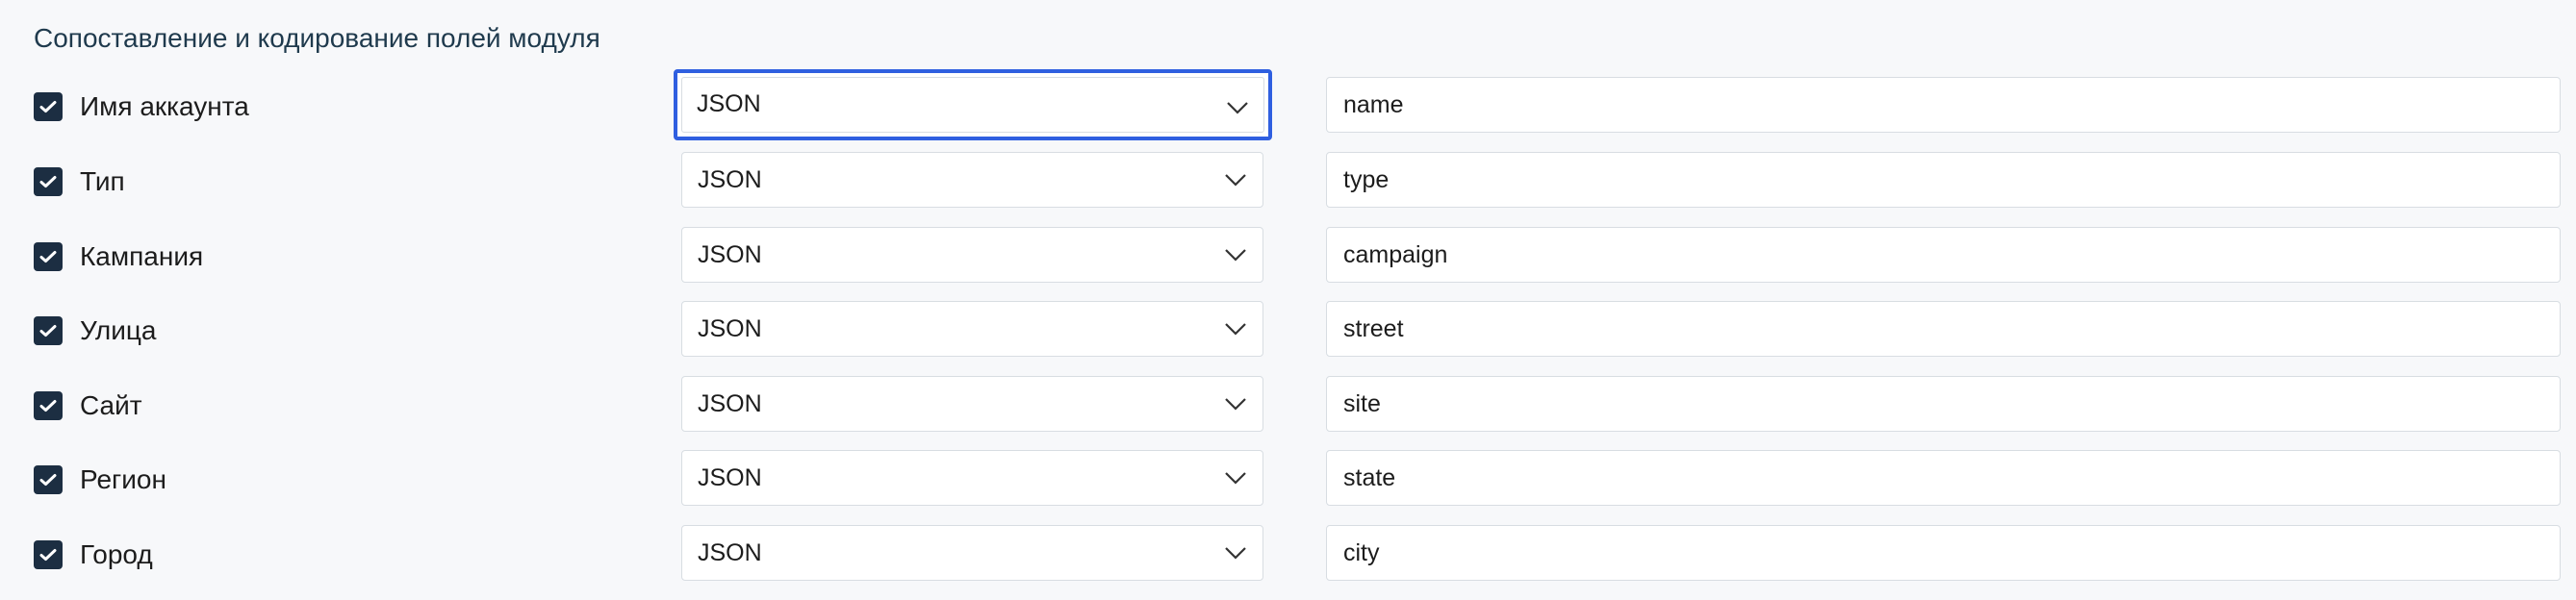 Image resolution: width=2576 pixels, height=600 pixels. I want to click on field-label: Регион, so click(123, 479).